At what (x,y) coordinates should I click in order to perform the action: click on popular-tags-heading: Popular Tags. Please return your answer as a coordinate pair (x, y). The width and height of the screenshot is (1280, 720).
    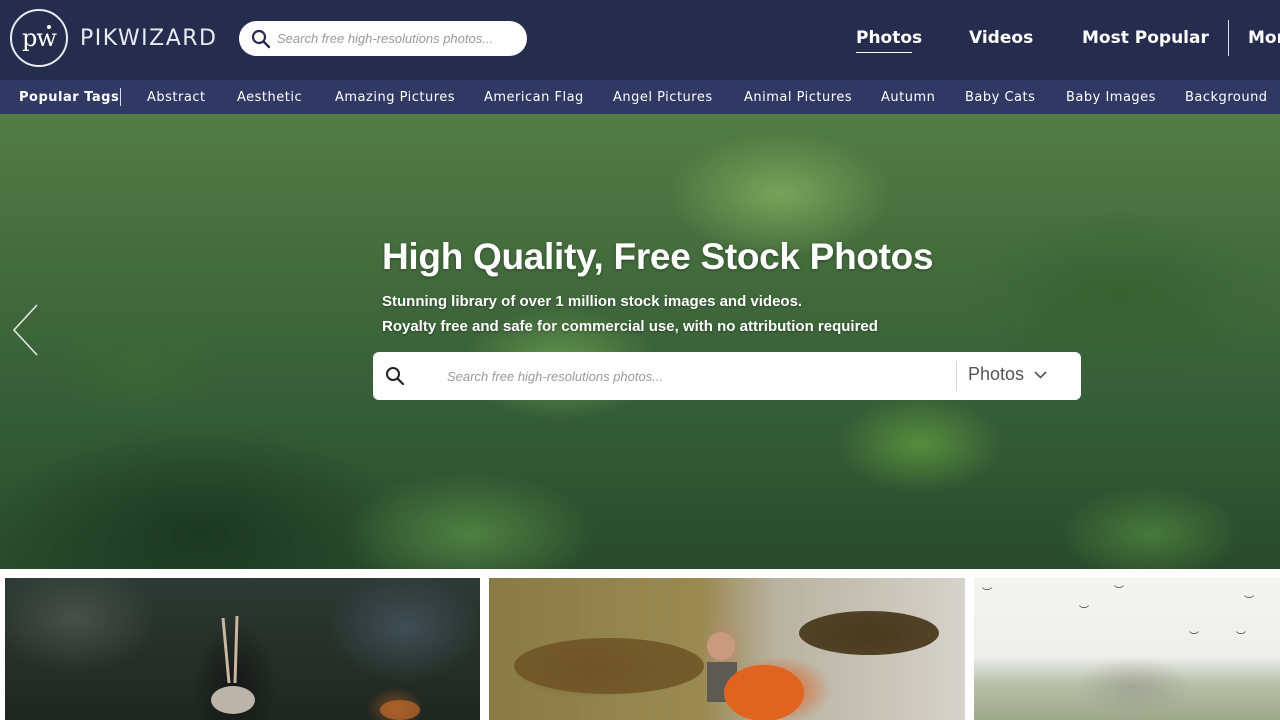
    Looking at the image, I should click on (69, 97).